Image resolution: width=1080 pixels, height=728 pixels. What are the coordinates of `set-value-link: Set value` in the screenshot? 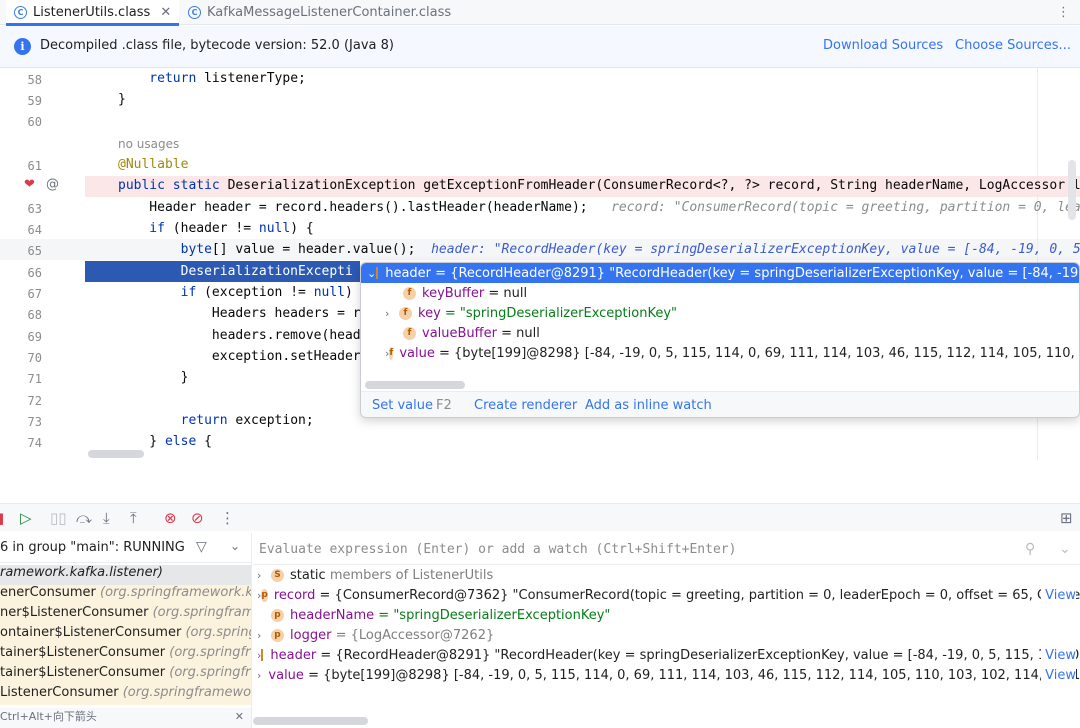 It's located at (402, 405).